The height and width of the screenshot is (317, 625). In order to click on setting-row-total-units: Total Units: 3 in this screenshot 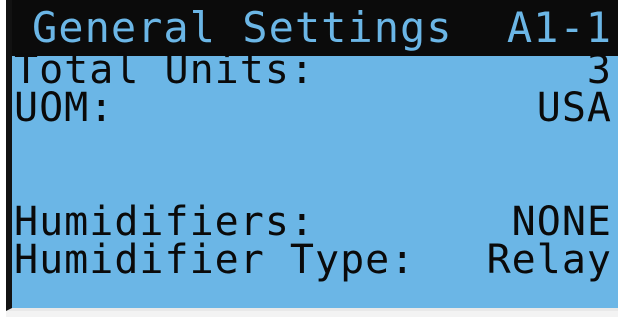, I will do `click(315, 70)`.